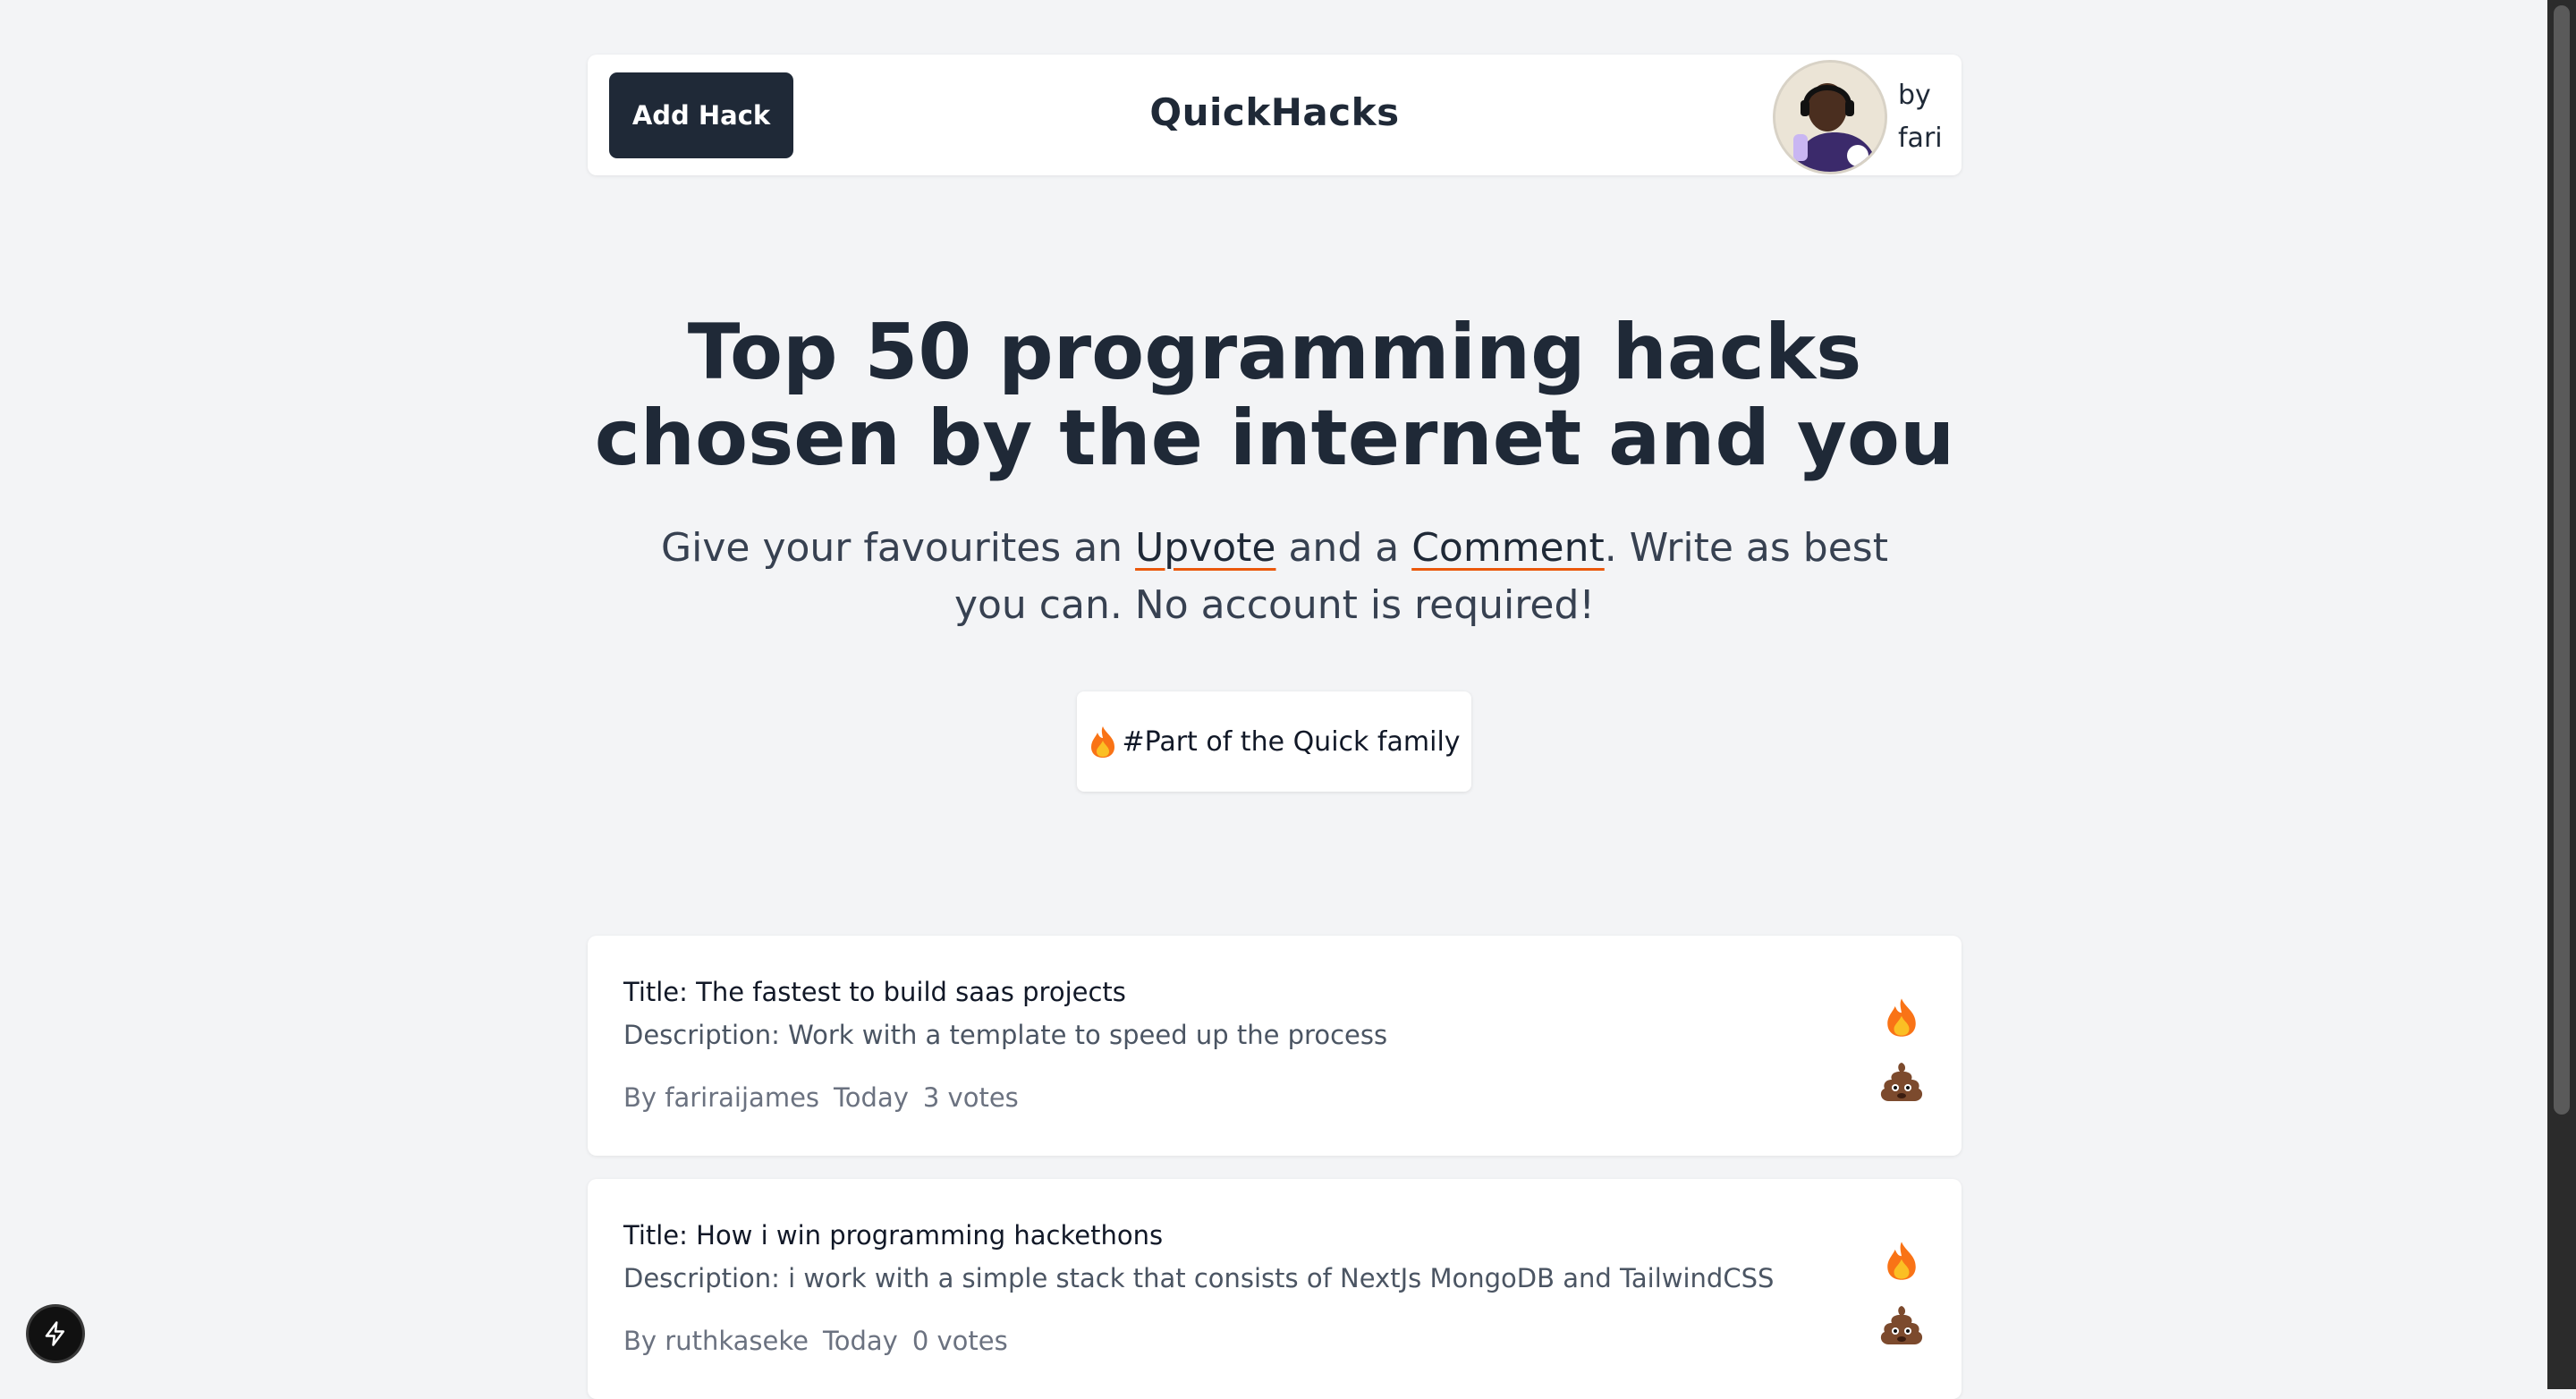 This screenshot has width=2576, height=1399. I want to click on hack-meta: By fariraijames Today 3 votes, so click(821, 1097).